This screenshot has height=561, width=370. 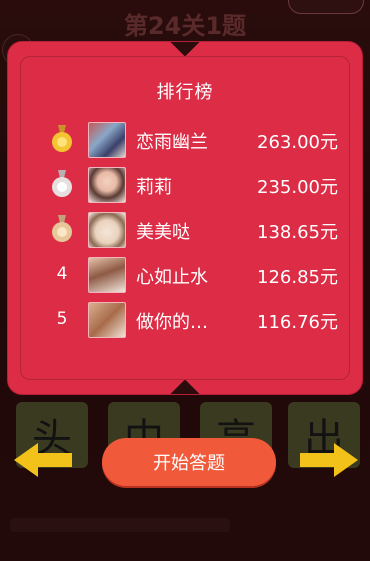 I want to click on start-answer-button: 开始答题, so click(x=189, y=462).